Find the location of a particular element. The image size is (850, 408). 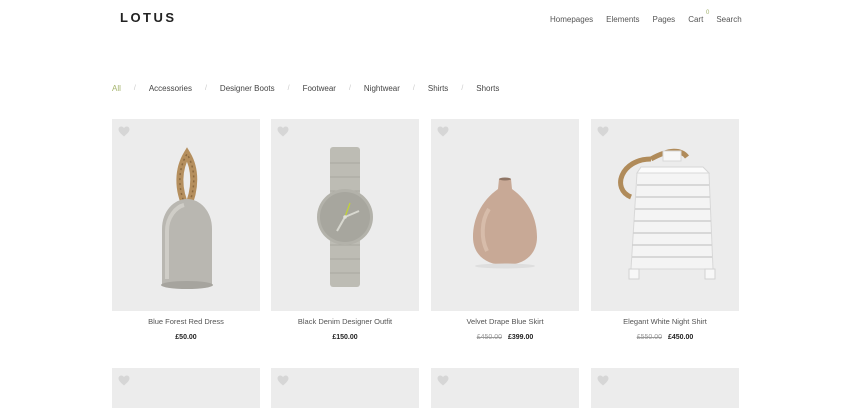

lantern-image is located at coordinates (667, 214).